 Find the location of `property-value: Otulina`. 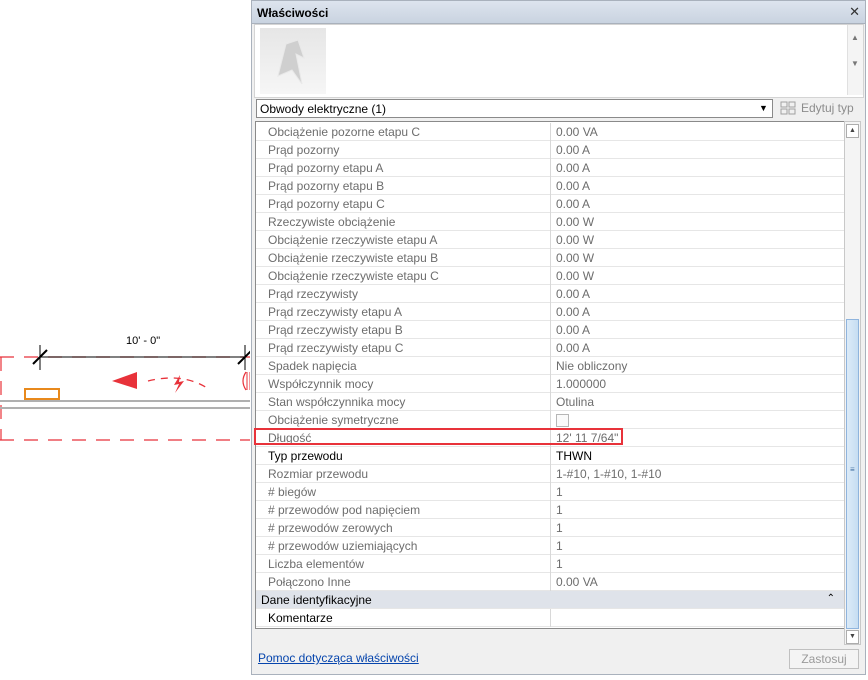

property-value: Otulina is located at coordinates (575, 402).